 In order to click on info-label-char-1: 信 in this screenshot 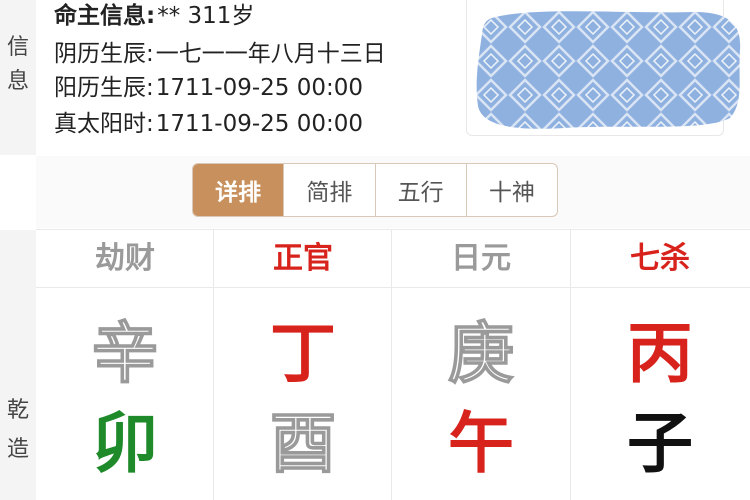, I will do `click(17, 47)`.